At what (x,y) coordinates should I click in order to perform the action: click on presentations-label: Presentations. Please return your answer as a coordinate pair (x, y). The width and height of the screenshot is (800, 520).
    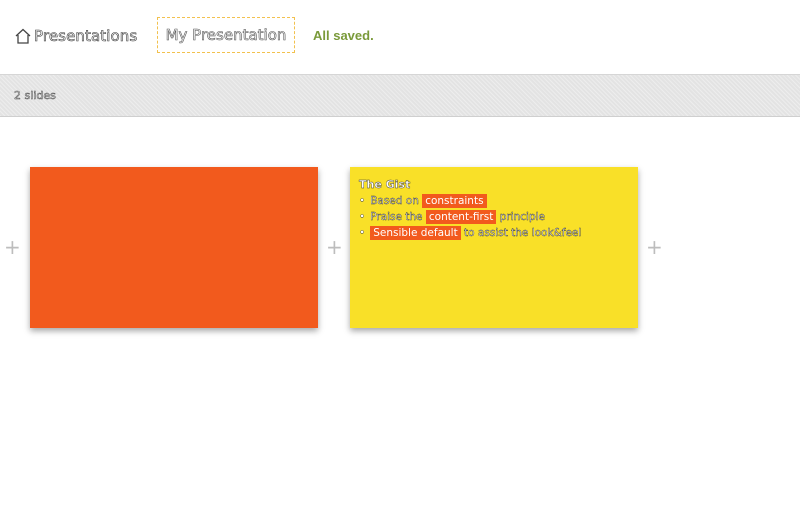
    Looking at the image, I should click on (86, 36).